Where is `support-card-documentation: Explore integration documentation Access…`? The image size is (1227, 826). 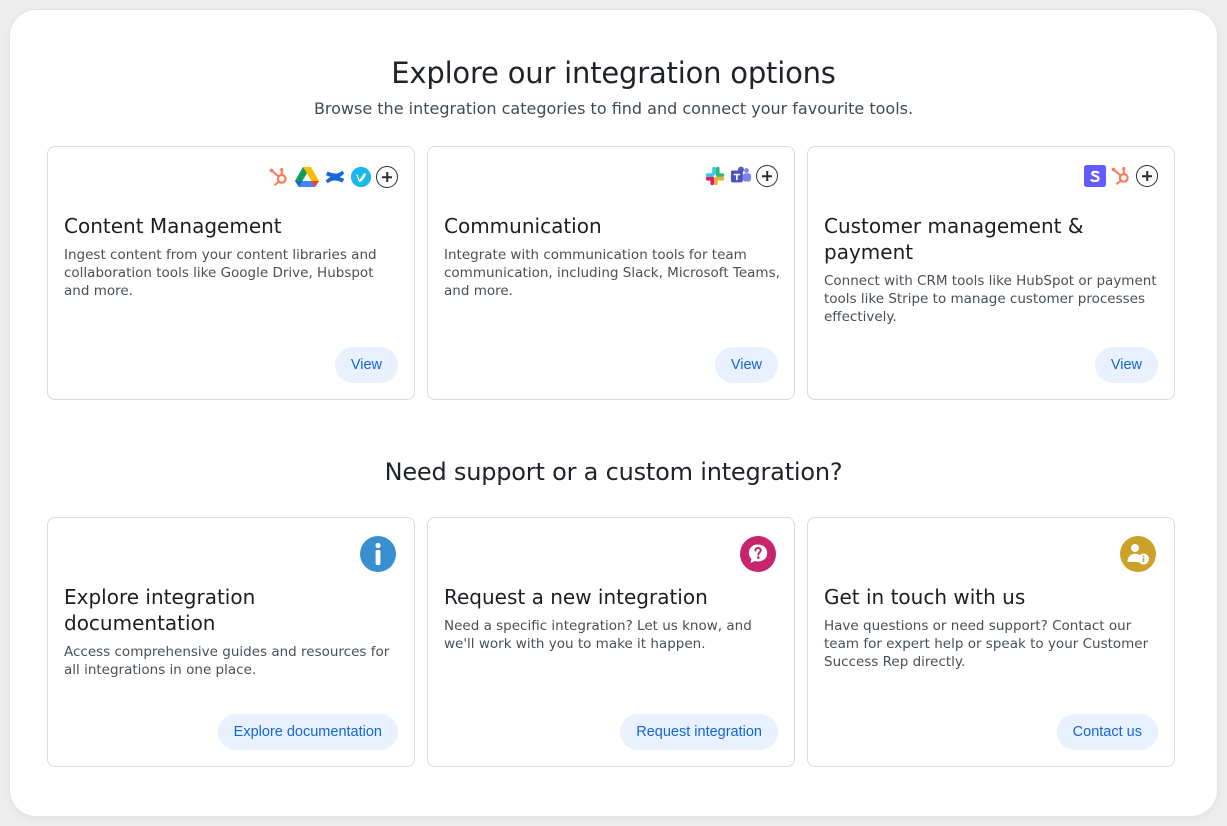
support-card-documentation: Explore integration documentation Access… is located at coordinates (231, 642).